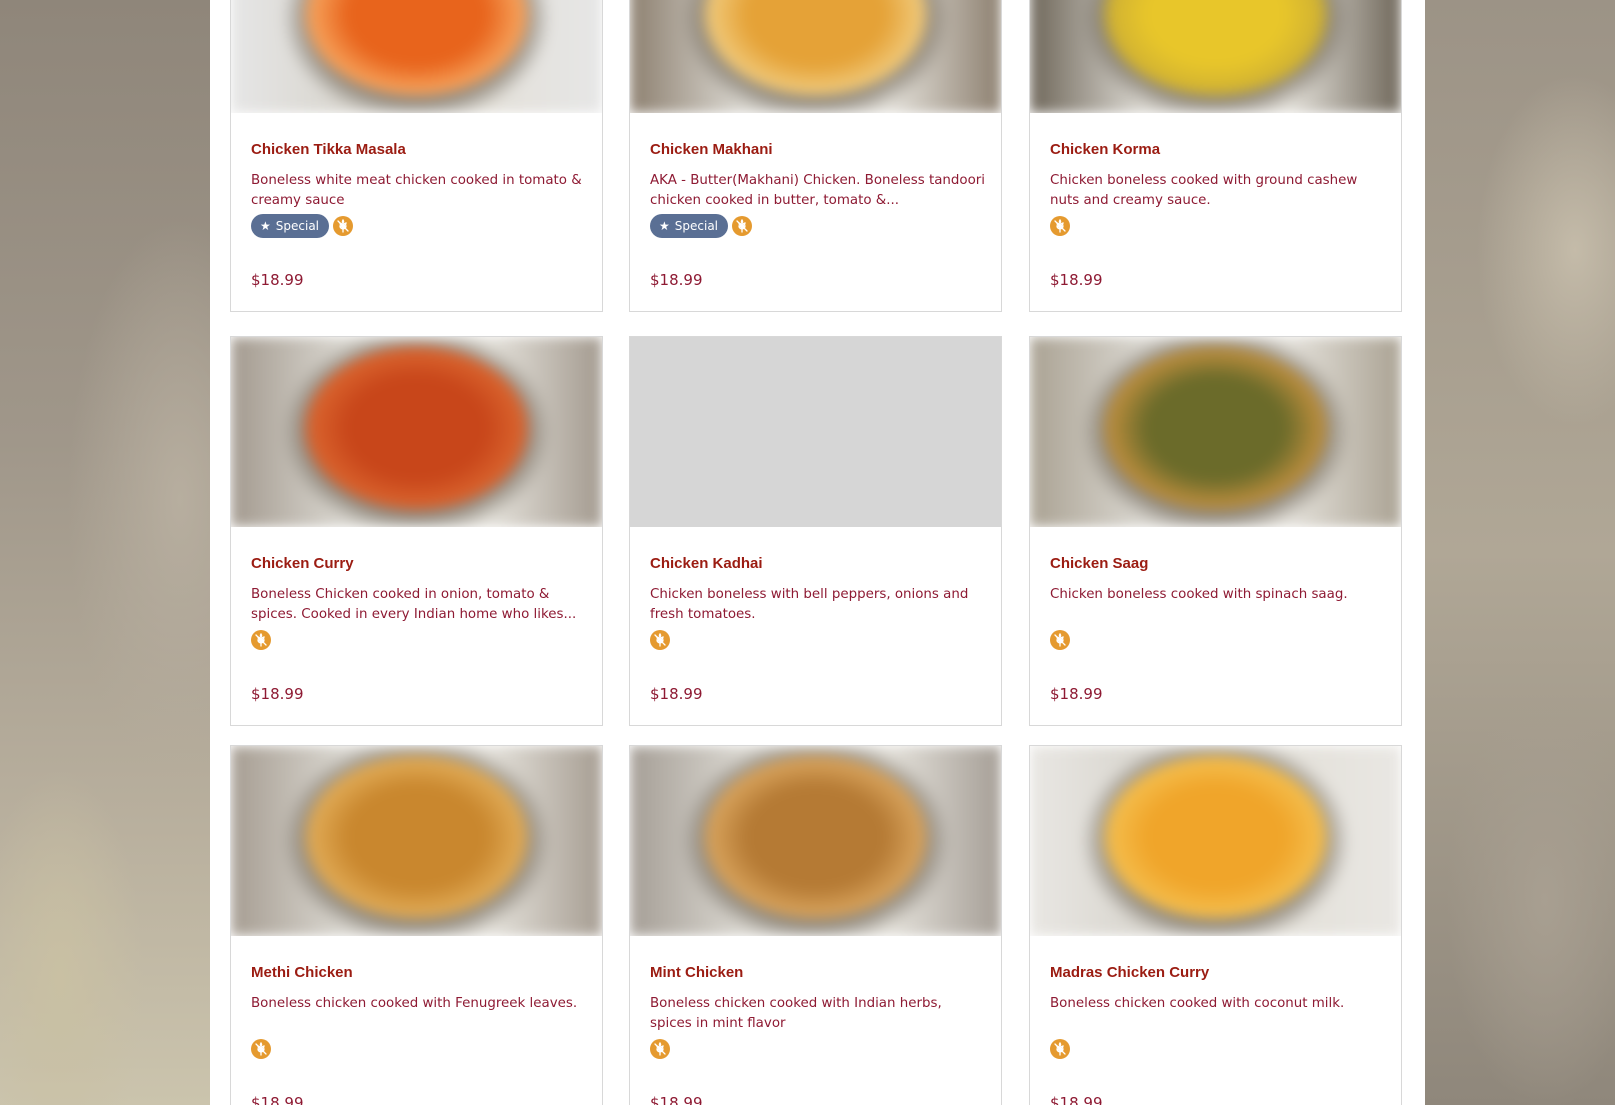 This screenshot has height=1105, width=1615. Describe the element at coordinates (302, 972) in the screenshot. I see `dish-name: Methi Chicken` at that location.